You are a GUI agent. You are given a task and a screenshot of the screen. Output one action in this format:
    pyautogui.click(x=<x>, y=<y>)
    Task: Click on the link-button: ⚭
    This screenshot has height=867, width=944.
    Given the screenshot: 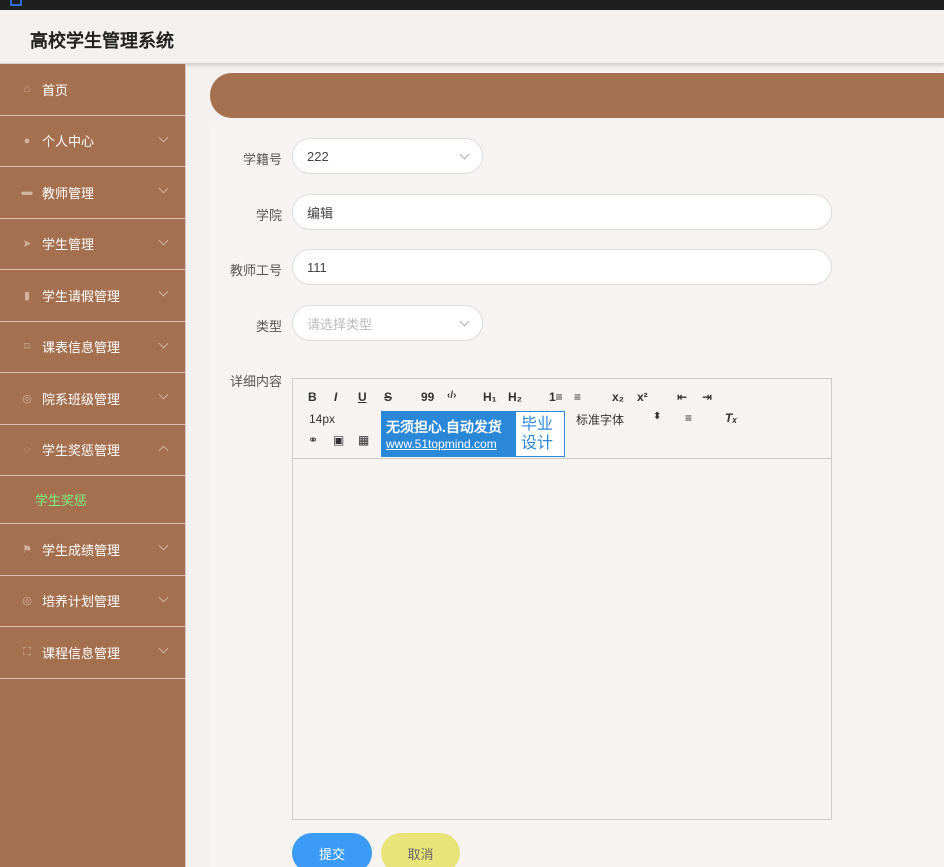 What is the action you would take?
    pyautogui.click(x=313, y=440)
    